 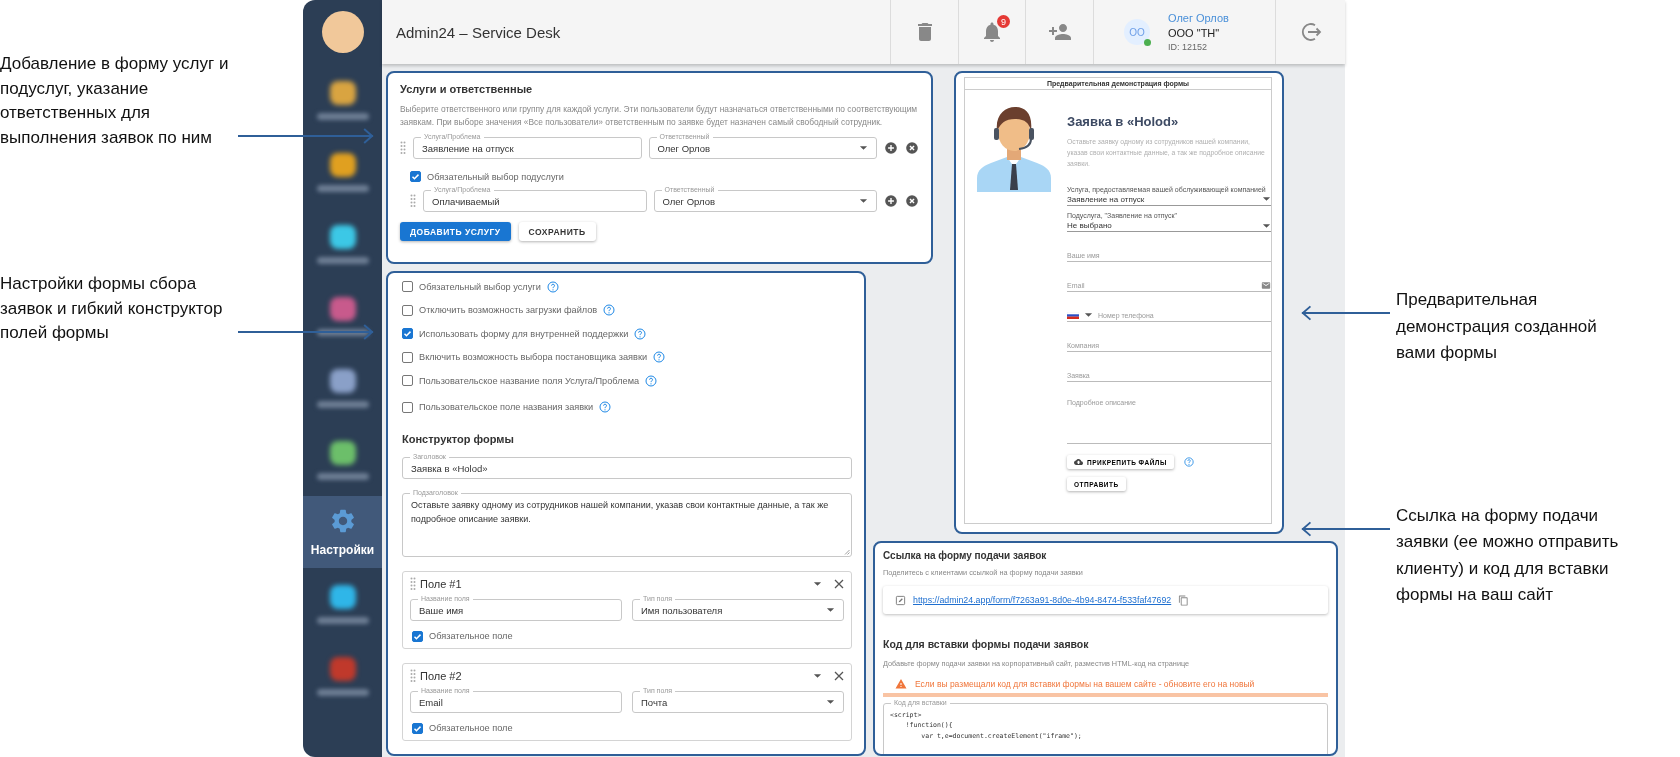 I want to click on section-title: Код для вставки формы подачи заявок, so click(x=986, y=644).